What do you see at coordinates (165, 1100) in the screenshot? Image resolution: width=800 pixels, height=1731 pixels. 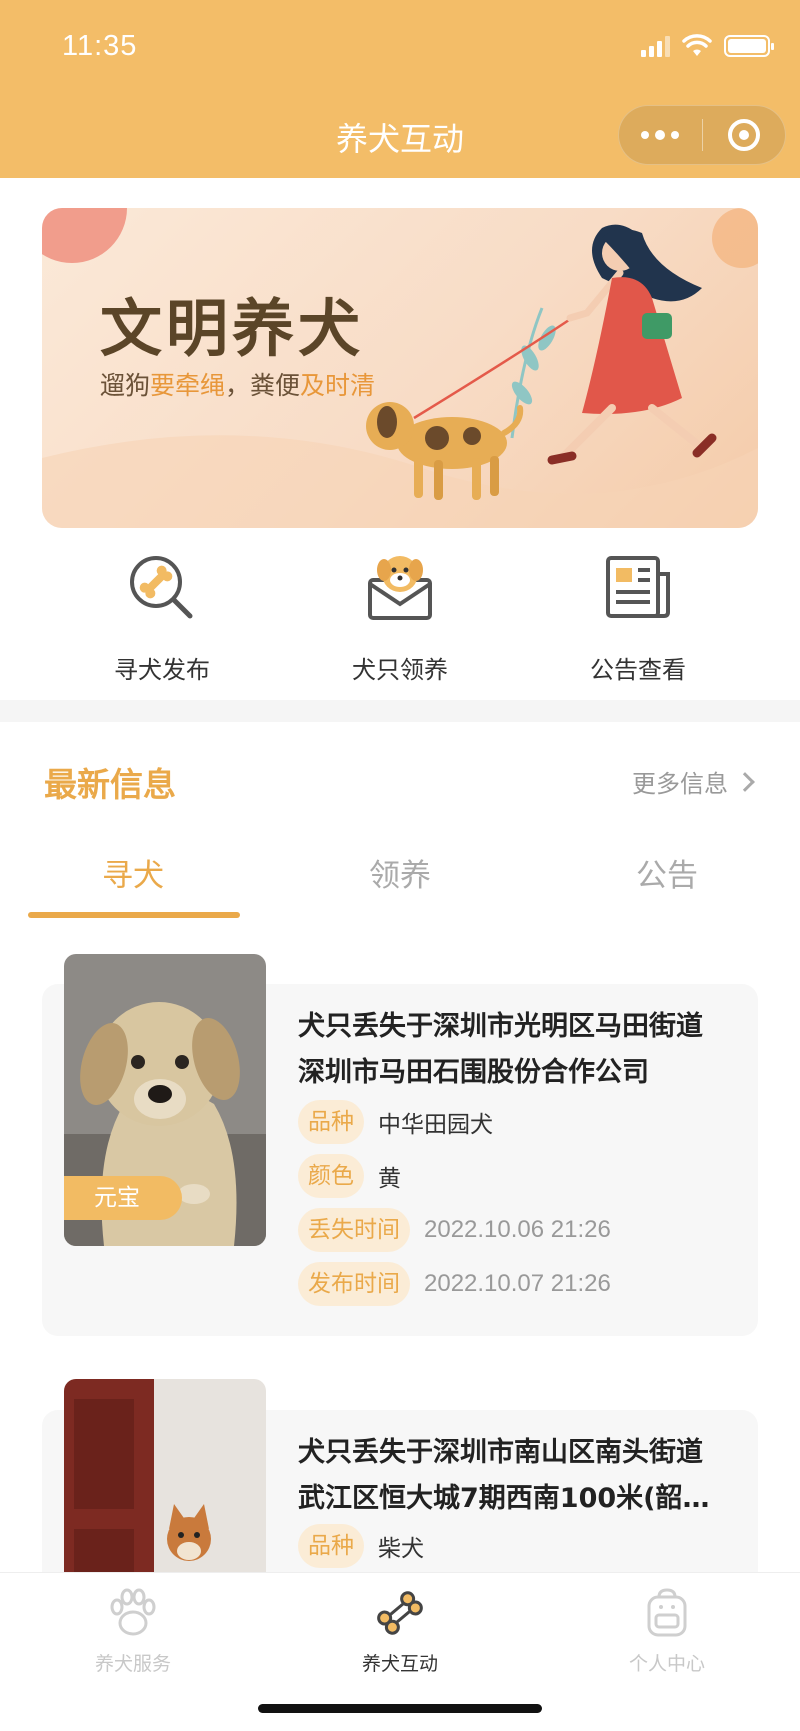 I see `pet-photo: 元宝` at bounding box center [165, 1100].